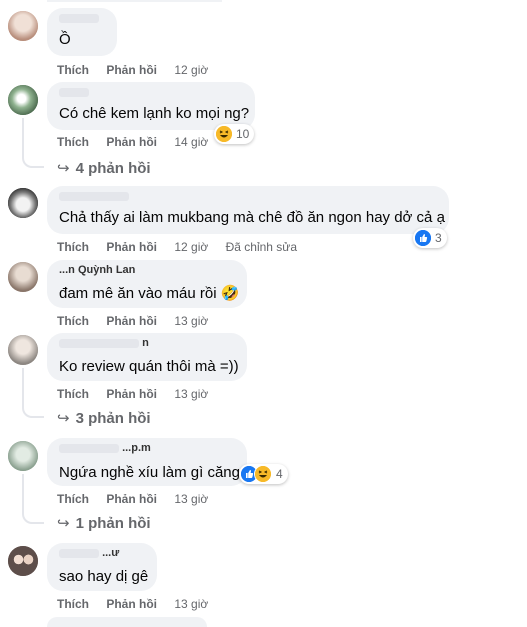  Describe the element at coordinates (261, 247) in the screenshot. I see `edited-label: Đã chỉnh sửa` at that location.